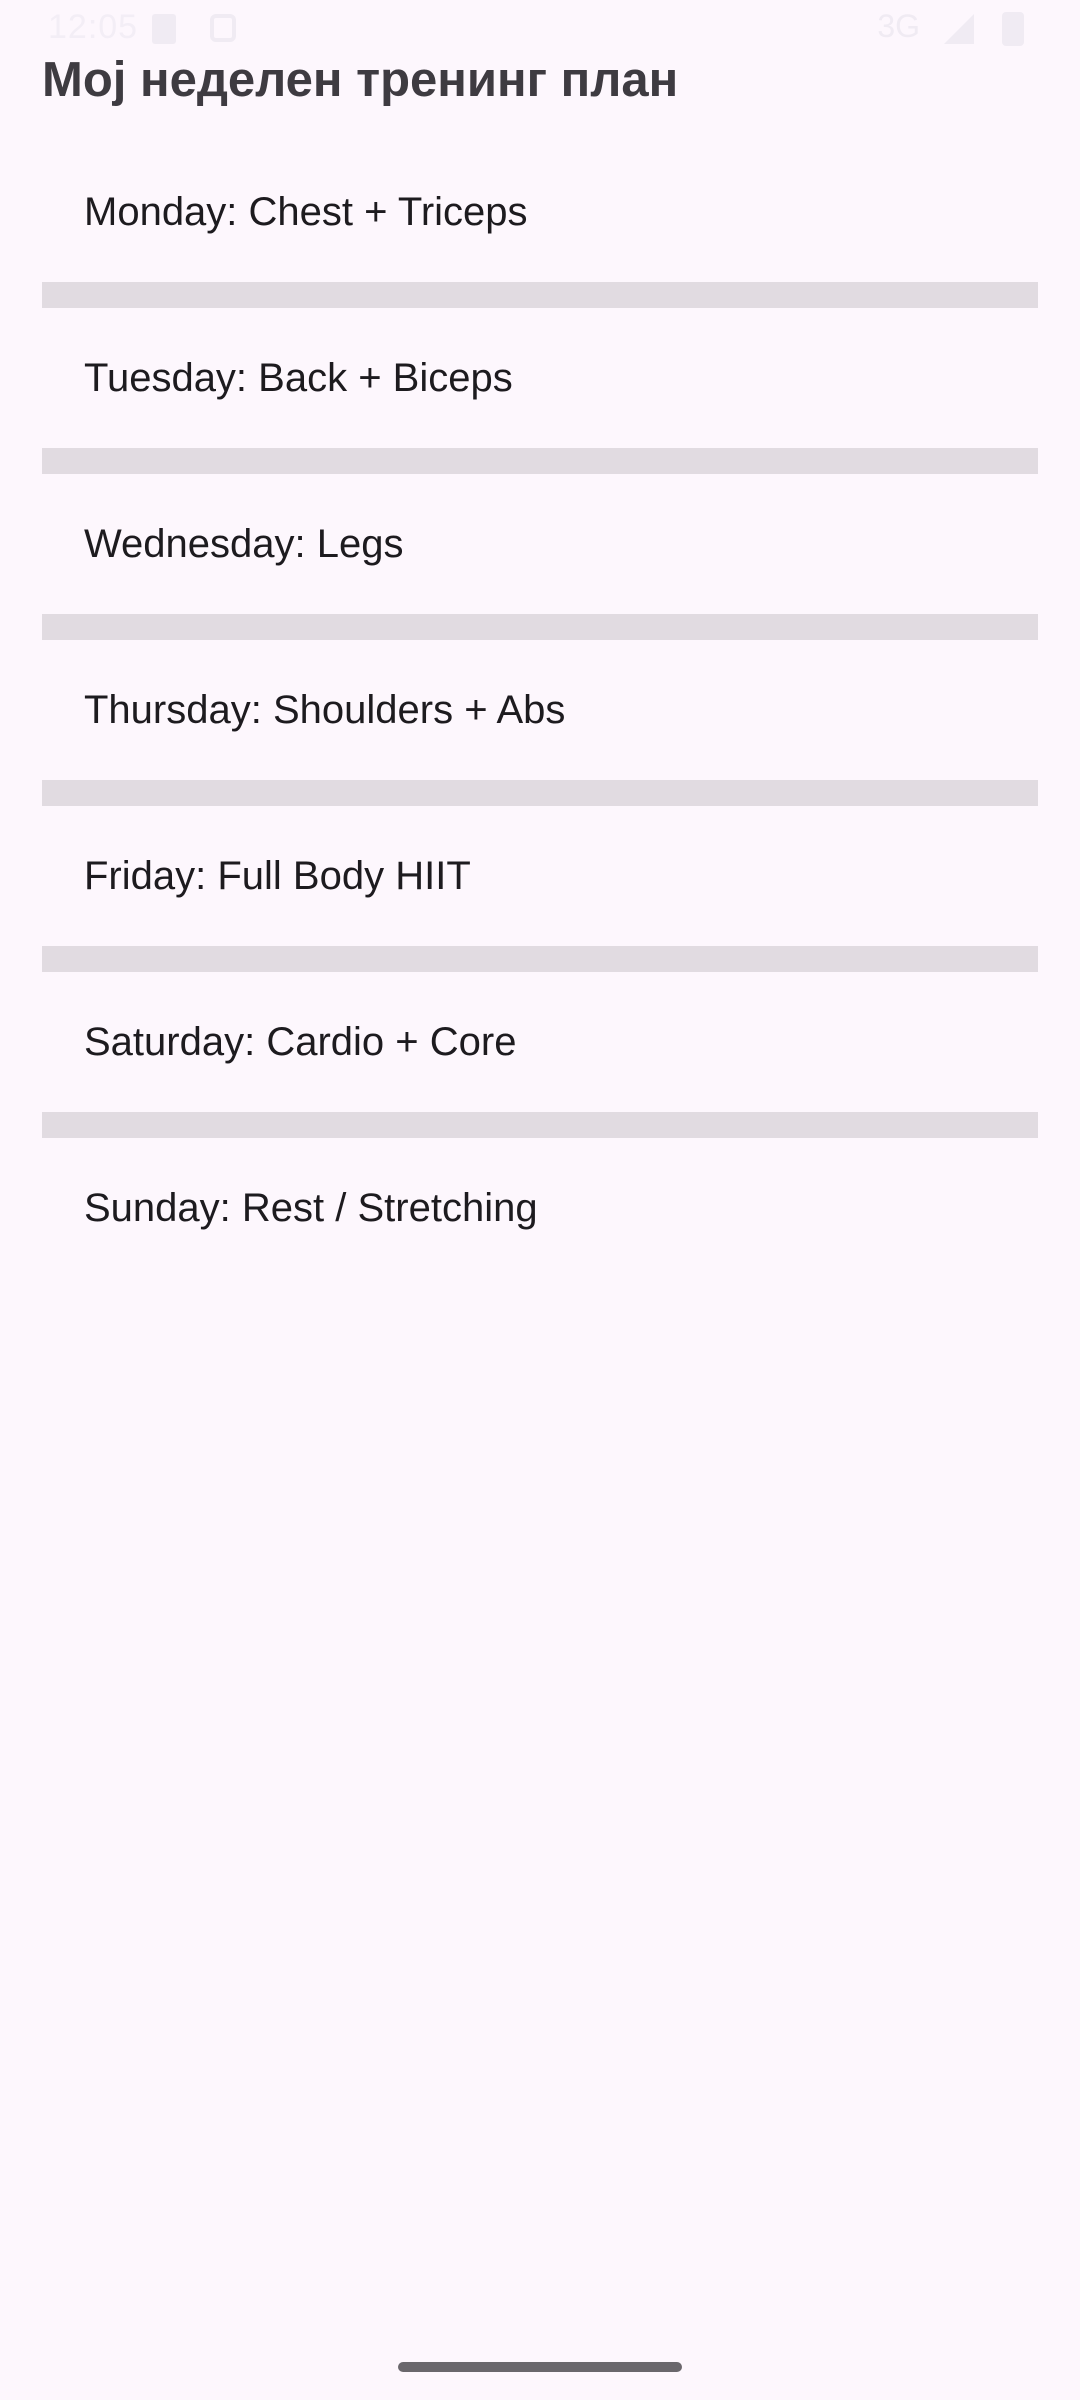 This screenshot has height=2400, width=1080. Describe the element at coordinates (540, 1208) in the screenshot. I see `list-item-sunday: Sunday: Rest / Stretching` at that location.